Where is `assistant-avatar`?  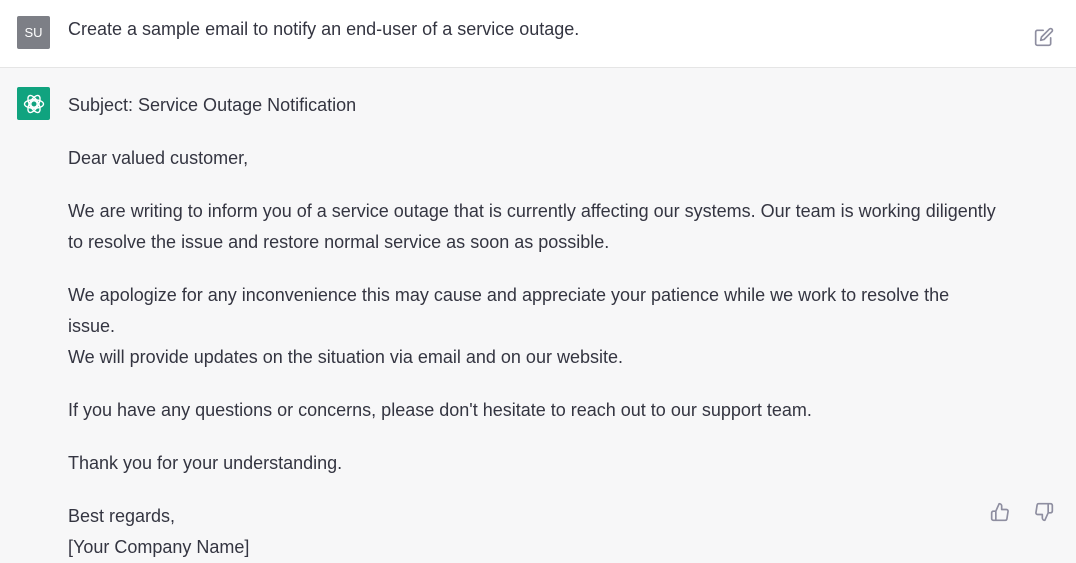
assistant-avatar is located at coordinates (33, 103).